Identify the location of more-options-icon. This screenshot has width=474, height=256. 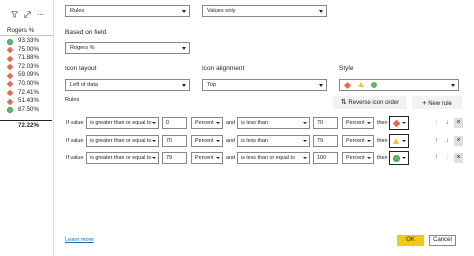
(40, 14).